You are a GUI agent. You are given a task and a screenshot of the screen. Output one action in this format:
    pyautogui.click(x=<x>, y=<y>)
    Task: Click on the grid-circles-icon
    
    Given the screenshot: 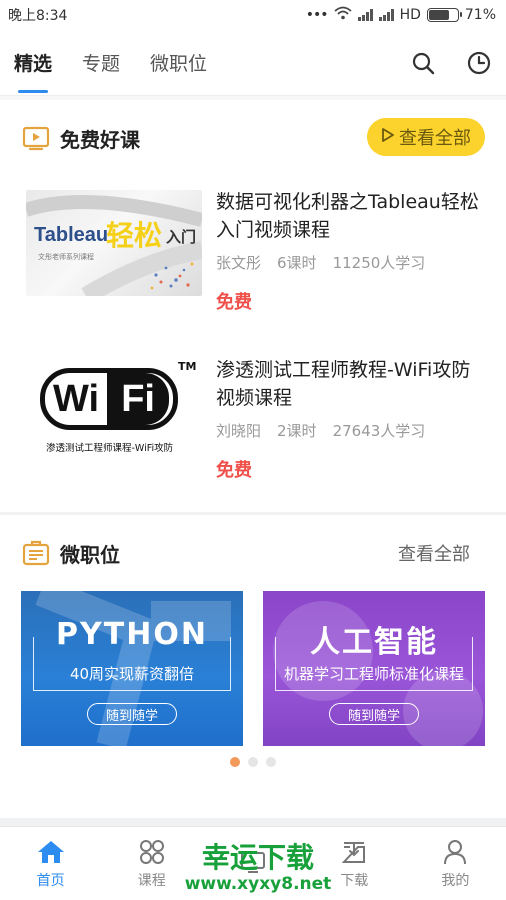 What is the action you would take?
    pyautogui.click(x=152, y=852)
    